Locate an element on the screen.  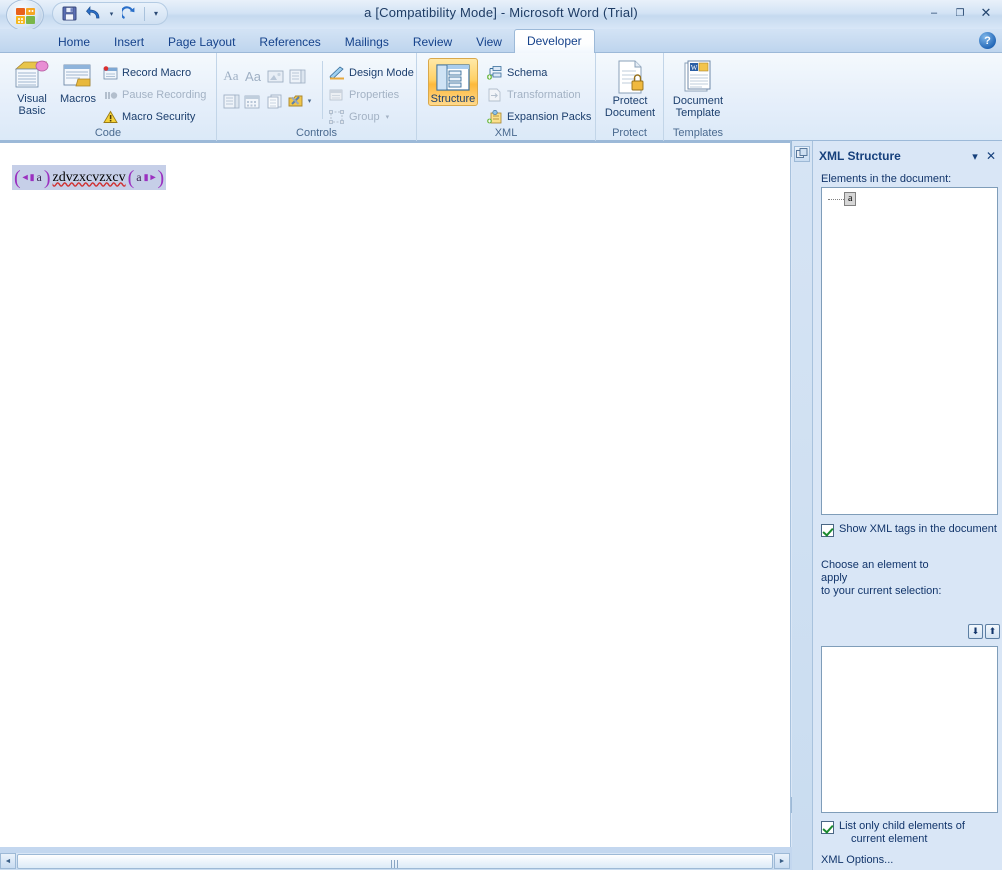
tab-insert: Insert is located at coordinates (129, 42).